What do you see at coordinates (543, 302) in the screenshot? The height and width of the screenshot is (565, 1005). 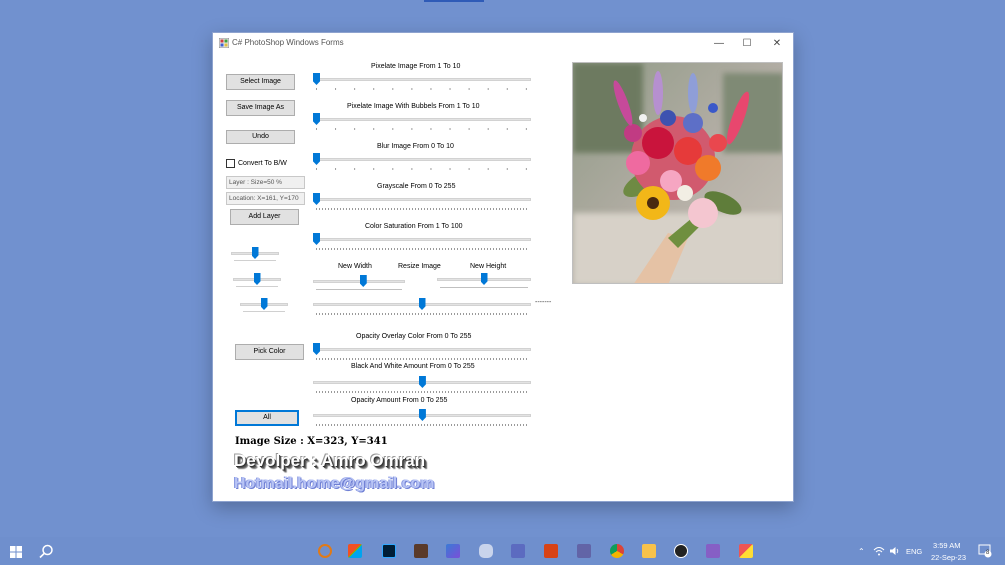 I see `resize-readout: -------` at bounding box center [543, 302].